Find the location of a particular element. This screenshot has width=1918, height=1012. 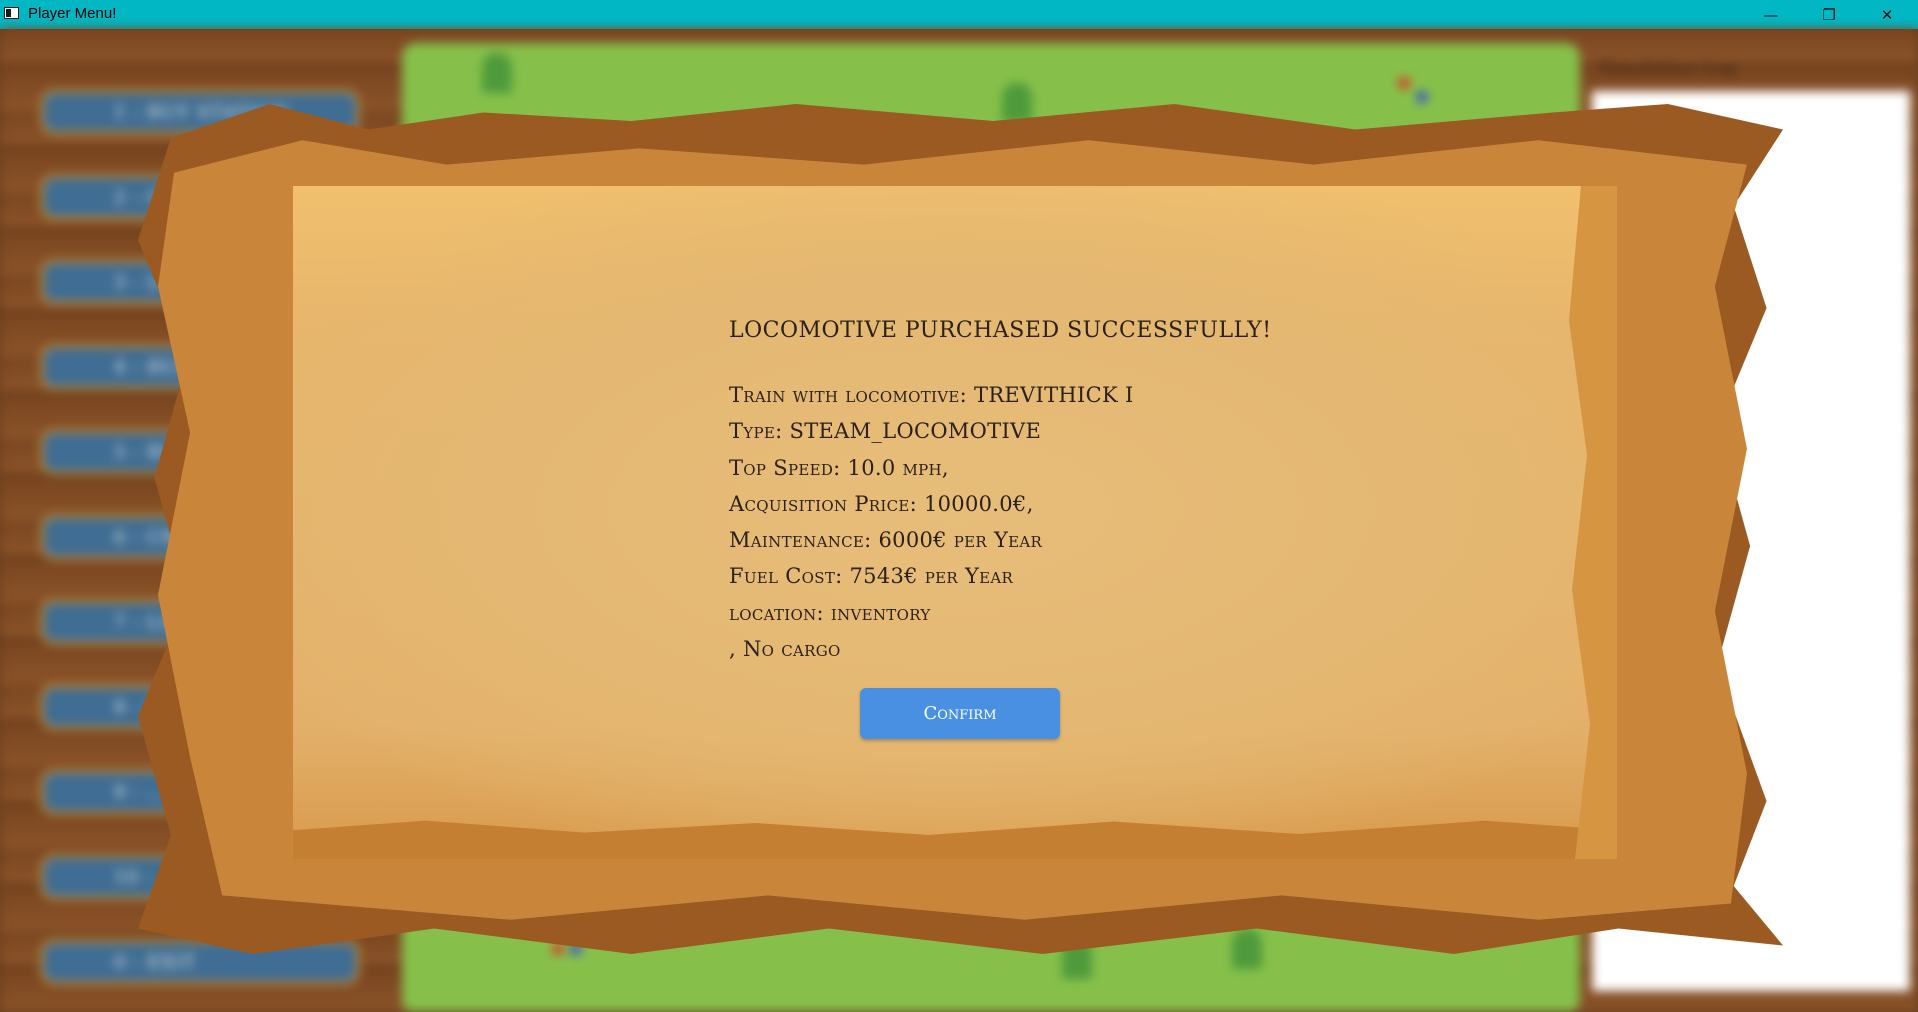

minimize-button: — is located at coordinates (1771, 14).